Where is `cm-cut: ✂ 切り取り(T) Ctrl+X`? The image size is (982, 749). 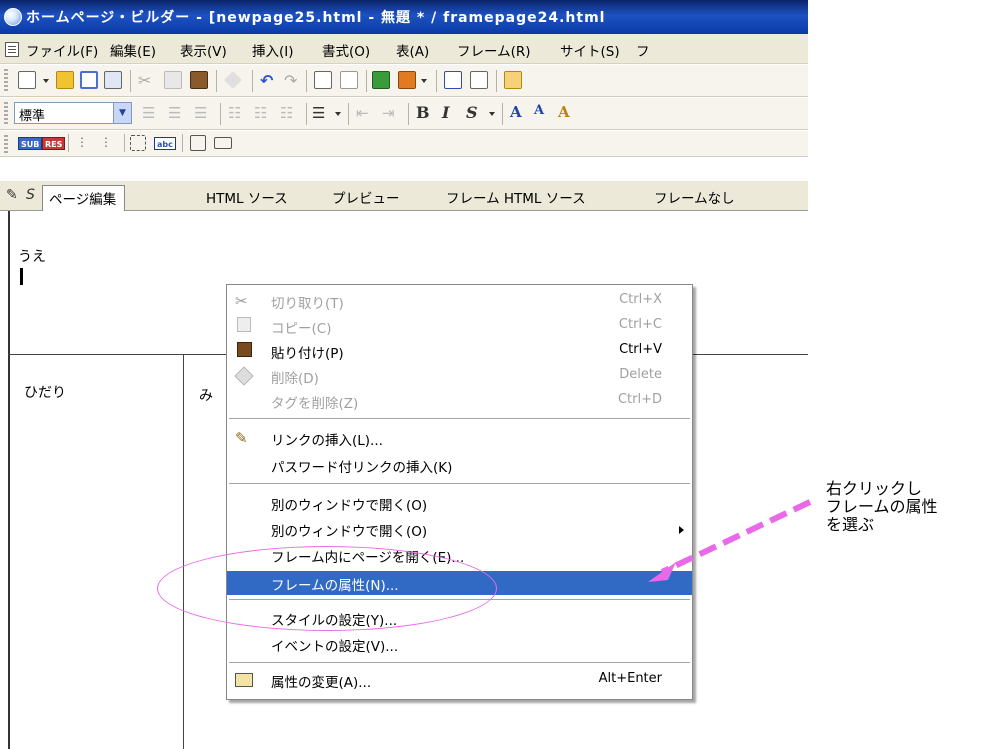
cm-cut: ✂ 切り取り(T) Ctrl+X is located at coordinates (459, 301).